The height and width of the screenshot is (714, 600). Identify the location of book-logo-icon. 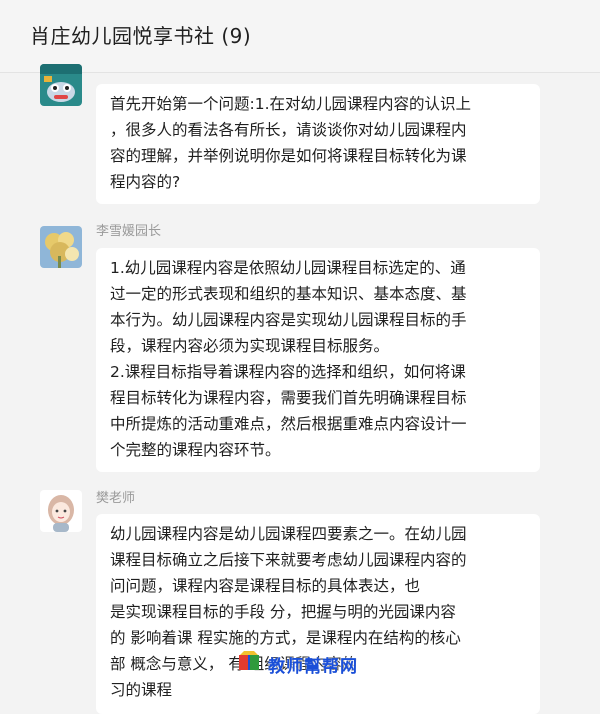
(249, 664).